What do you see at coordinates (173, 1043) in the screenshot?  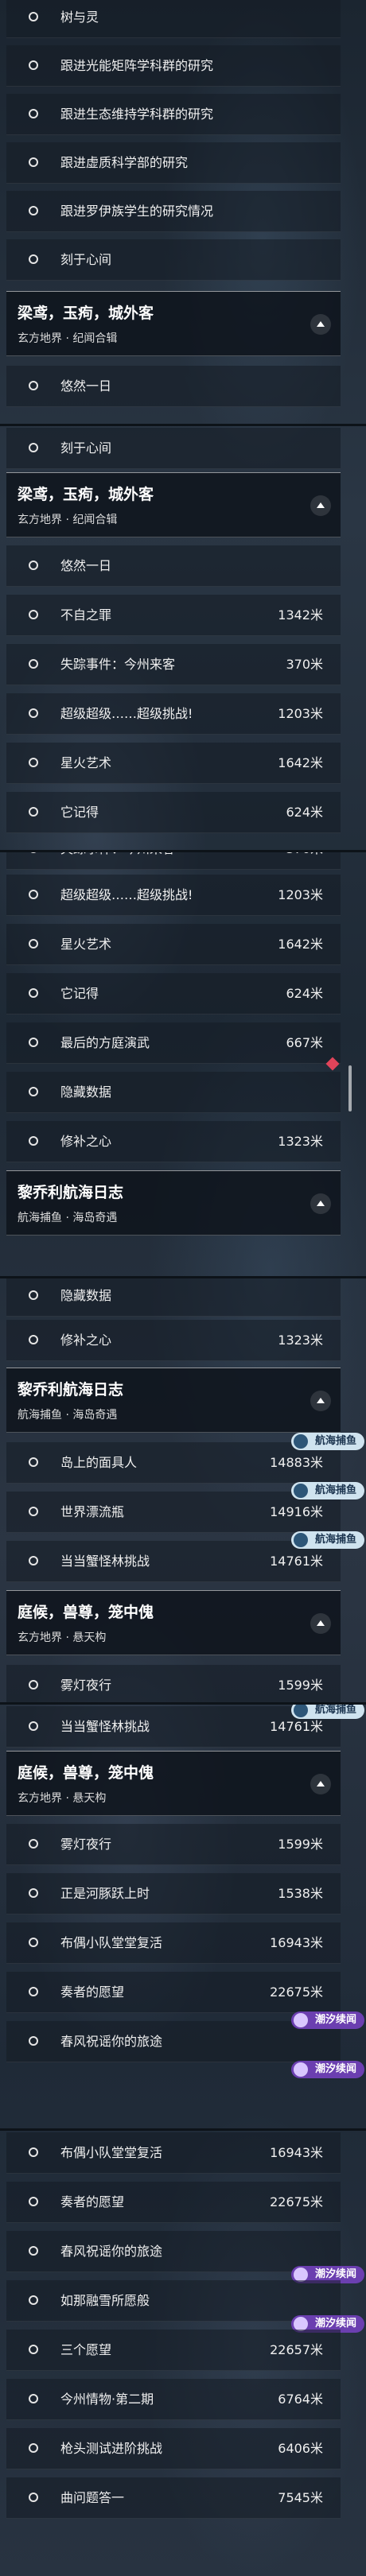 I see `list-item: 最后的方庭演武 667米` at bounding box center [173, 1043].